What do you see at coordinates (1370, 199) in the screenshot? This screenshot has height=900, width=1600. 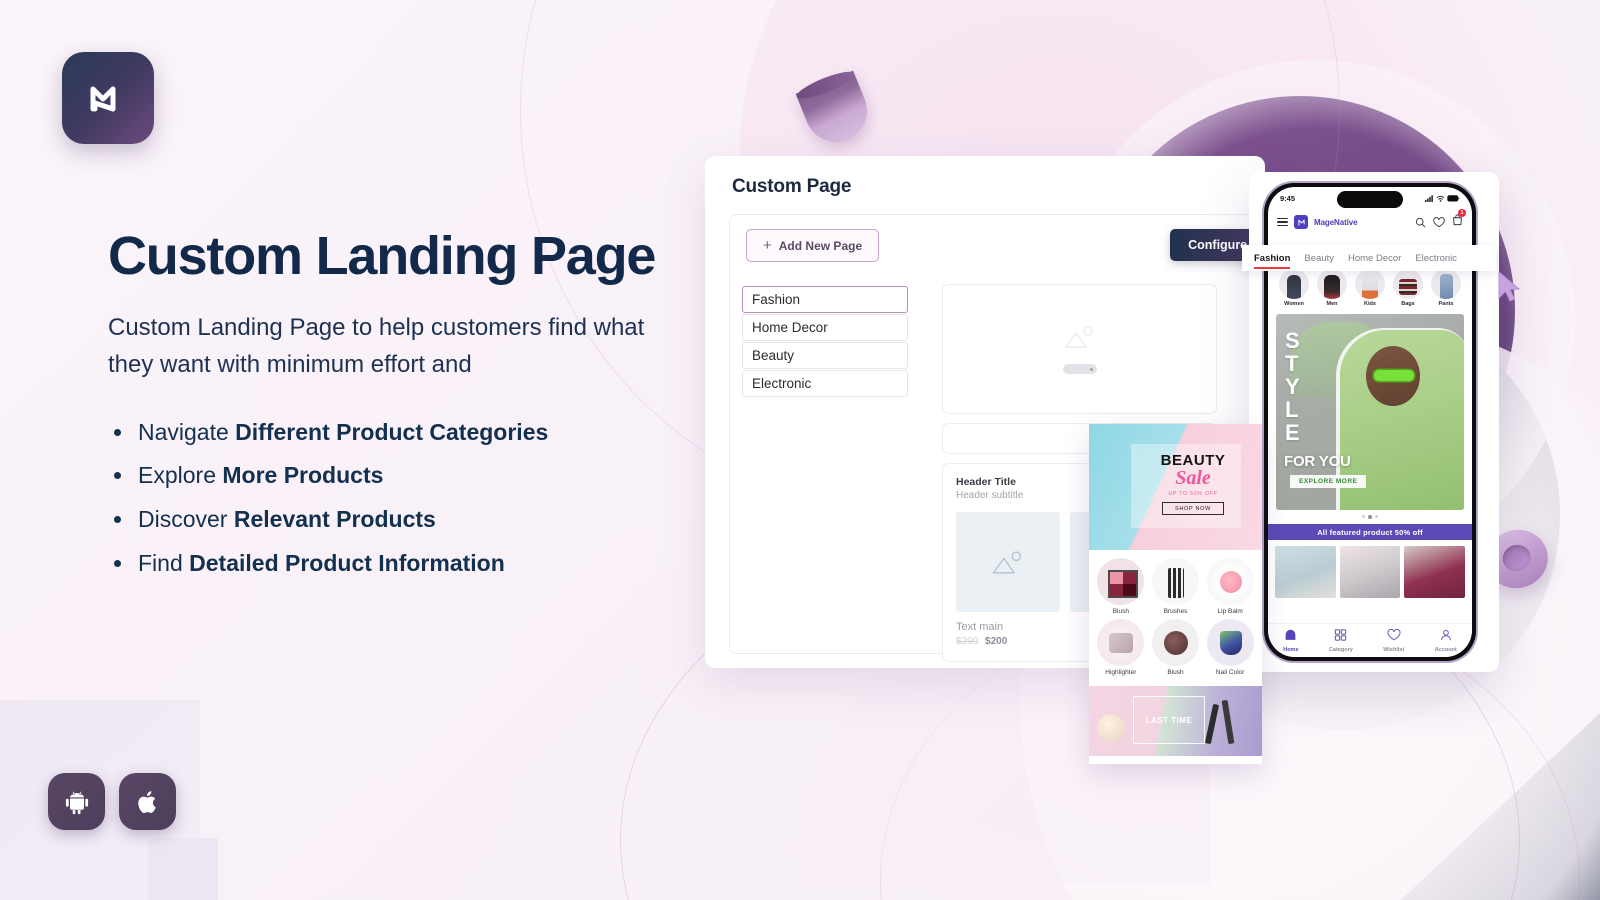 I see `dynamic-island` at bounding box center [1370, 199].